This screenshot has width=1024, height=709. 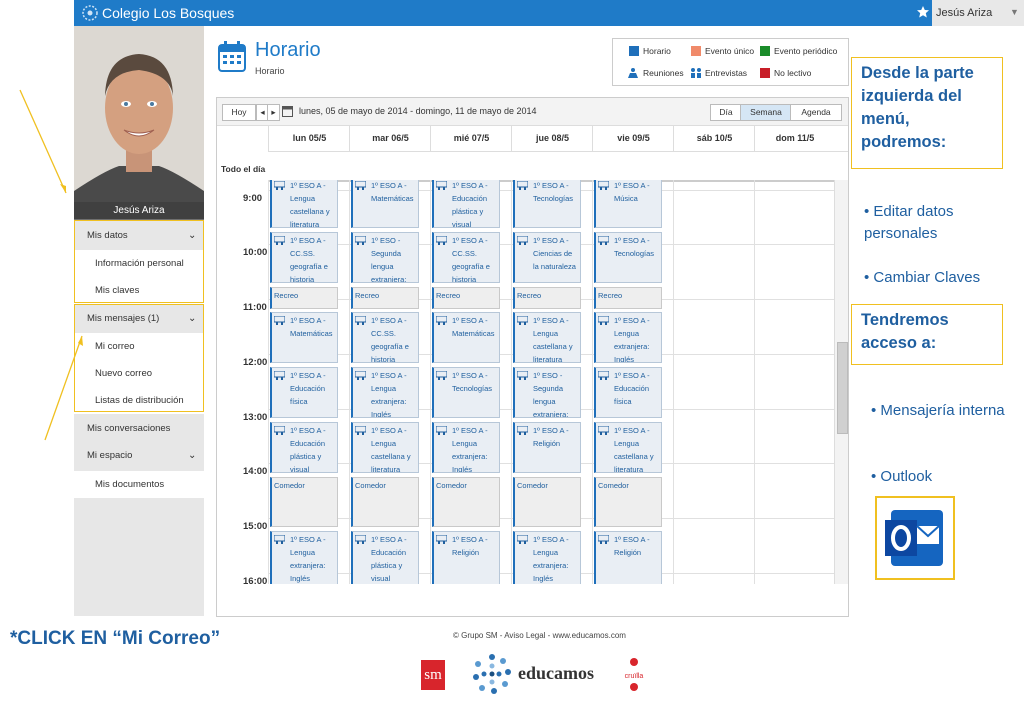 What do you see at coordinates (558, 166) in the screenshot?
I see `all-day-row` at bounding box center [558, 166].